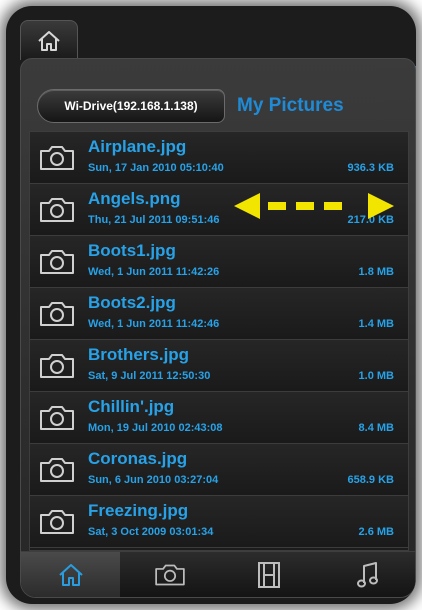 The image size is (422, 610). I want to click on file-date: Mon, 19 Jul 2010 02:43:08, so click(155, 428).